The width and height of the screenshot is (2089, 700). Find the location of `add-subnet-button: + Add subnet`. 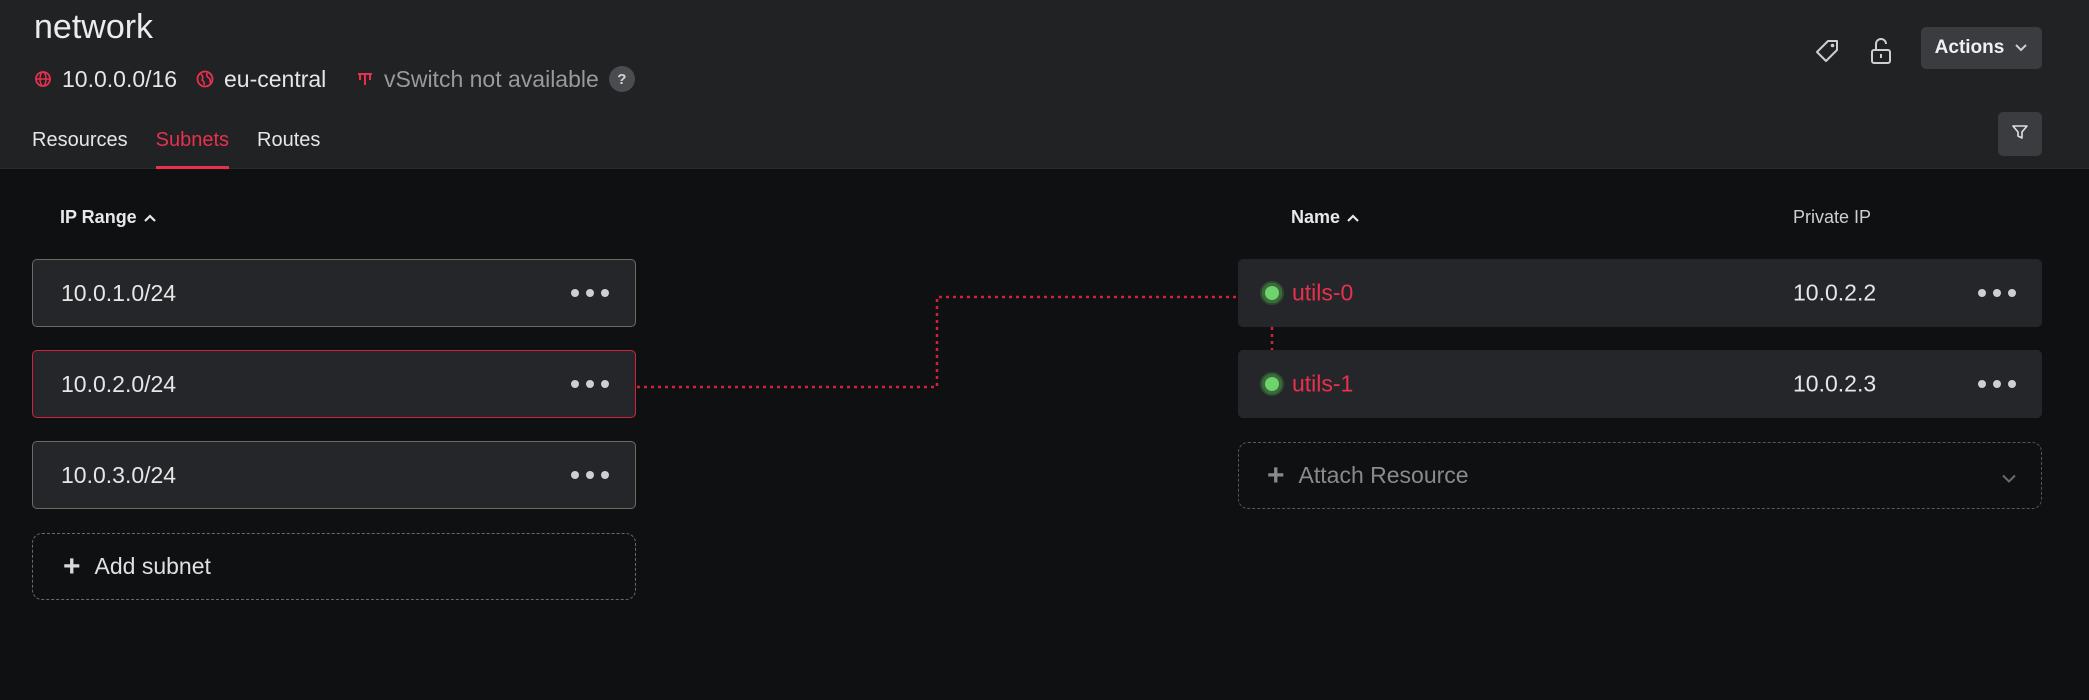

add-subnet-button: + Add subnet is located at coordinates (334, 566).